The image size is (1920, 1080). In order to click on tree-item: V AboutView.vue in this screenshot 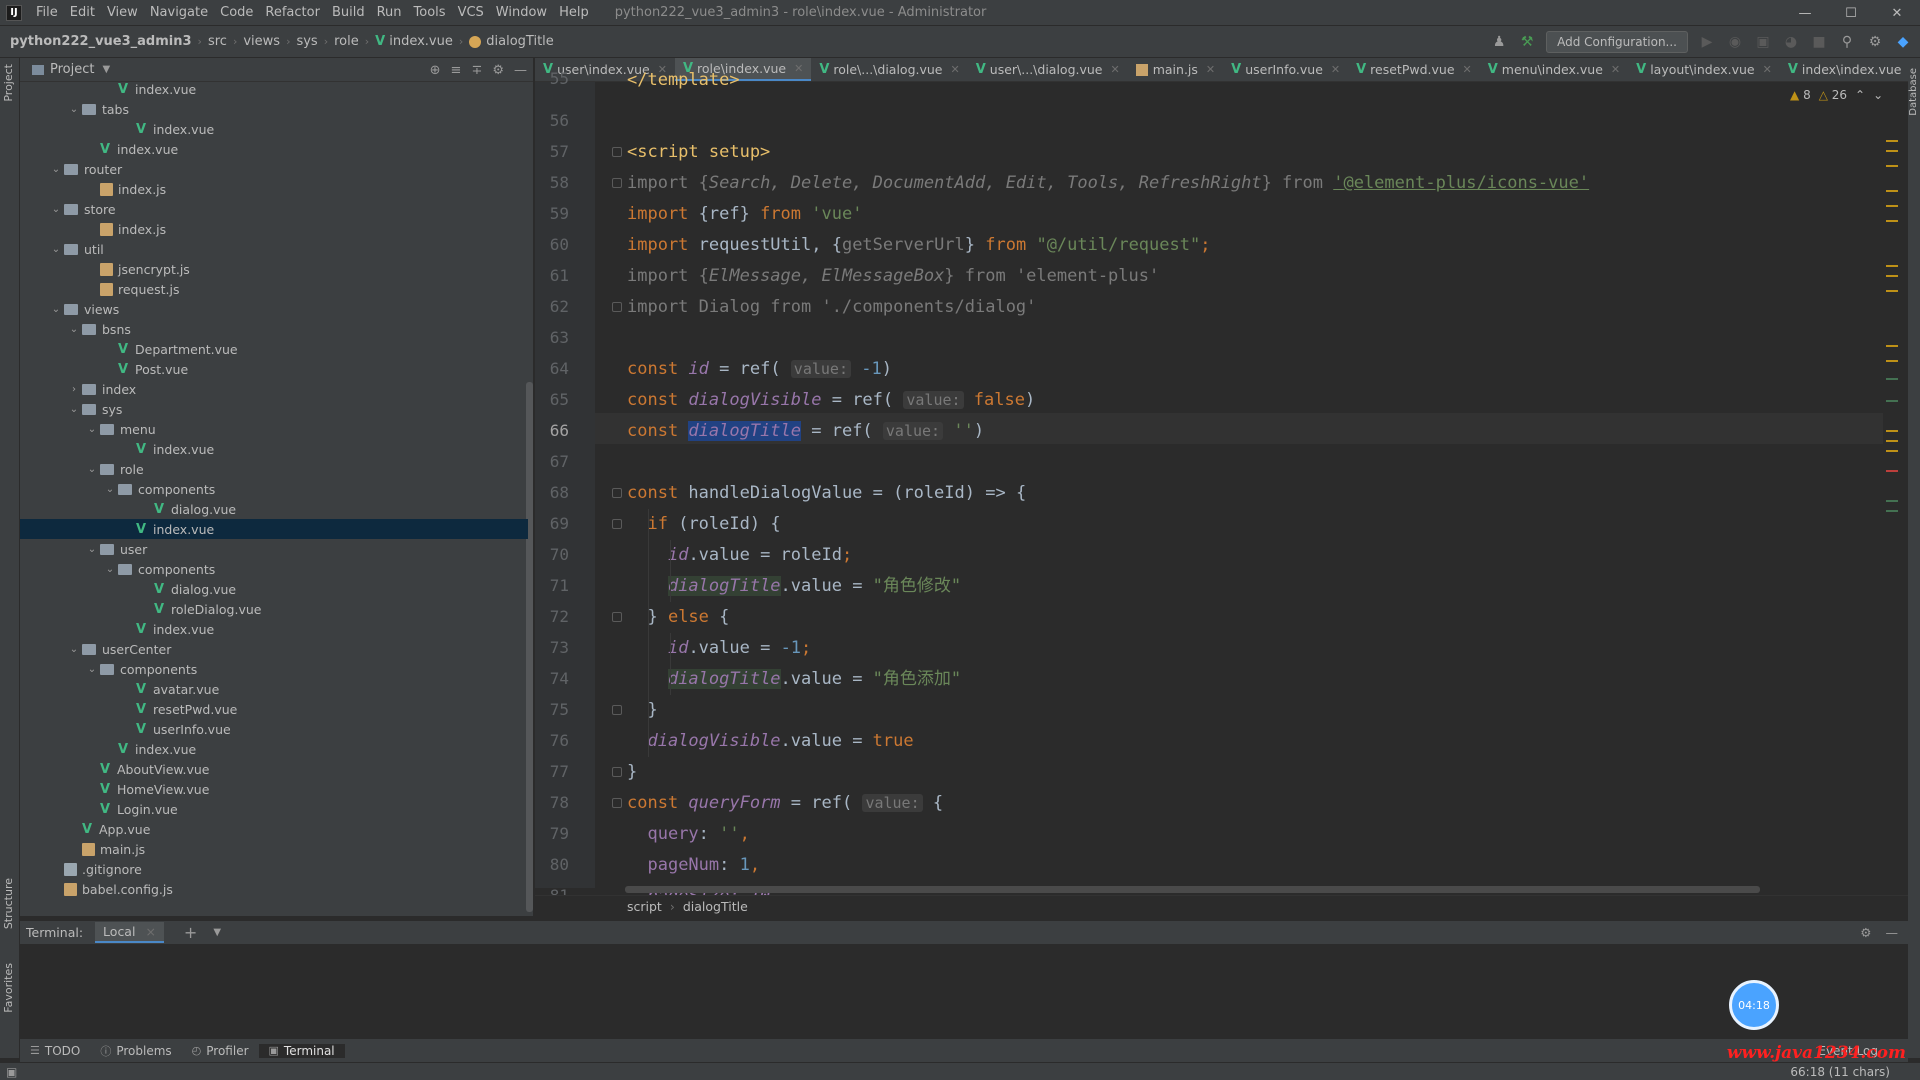, I will do `click(274, 769)`.